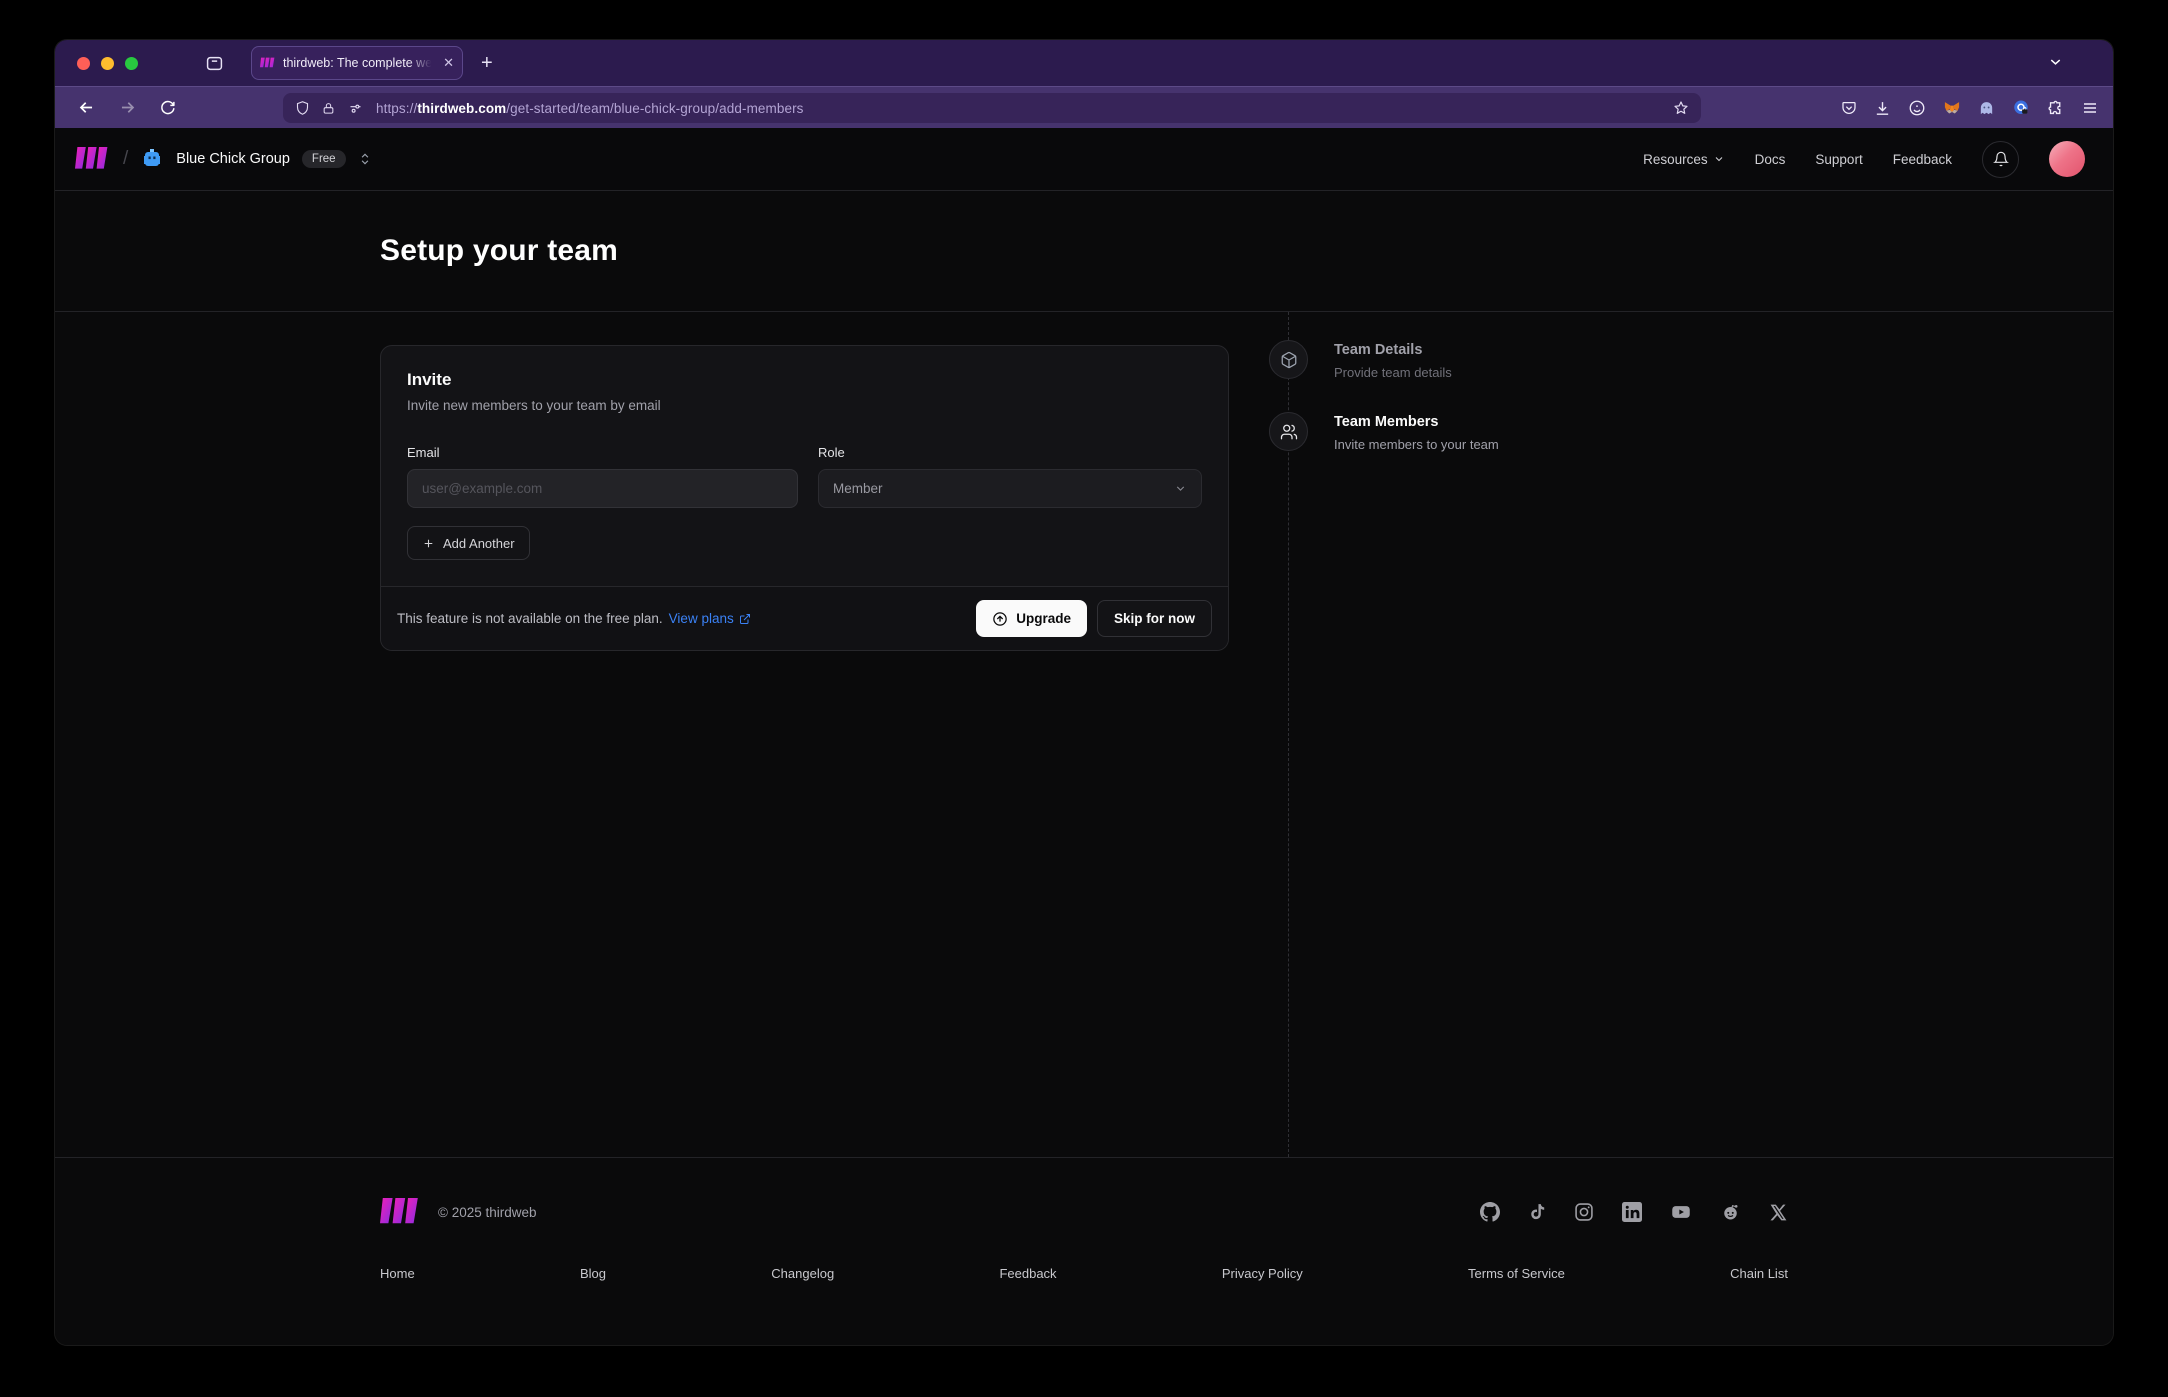 This screenshot has height=1397, width=2168. Describe the element at coordinates (93, 159) in the screenshot. I see `thirdweb-logo-icon` at that location.